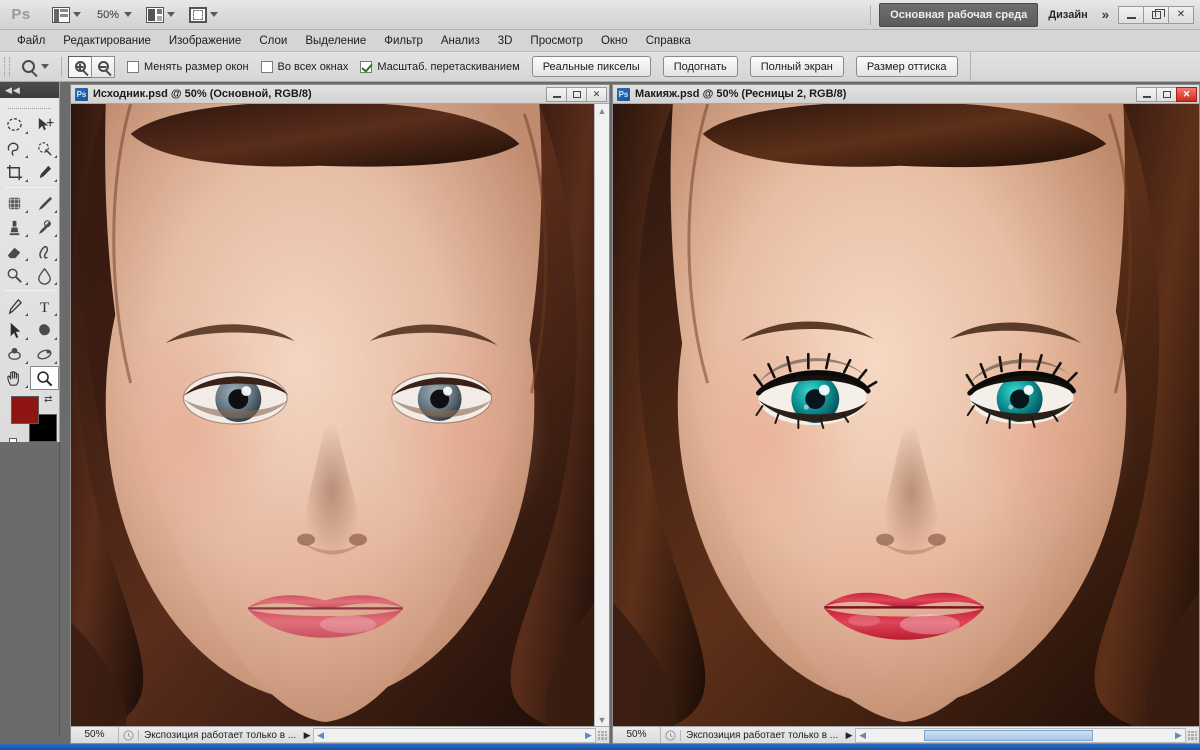  What do you see at coordinates (1067, 15) in the screenshot?
I see `workspace-design-button: Дизайн` at bounding box center [1067, 15].